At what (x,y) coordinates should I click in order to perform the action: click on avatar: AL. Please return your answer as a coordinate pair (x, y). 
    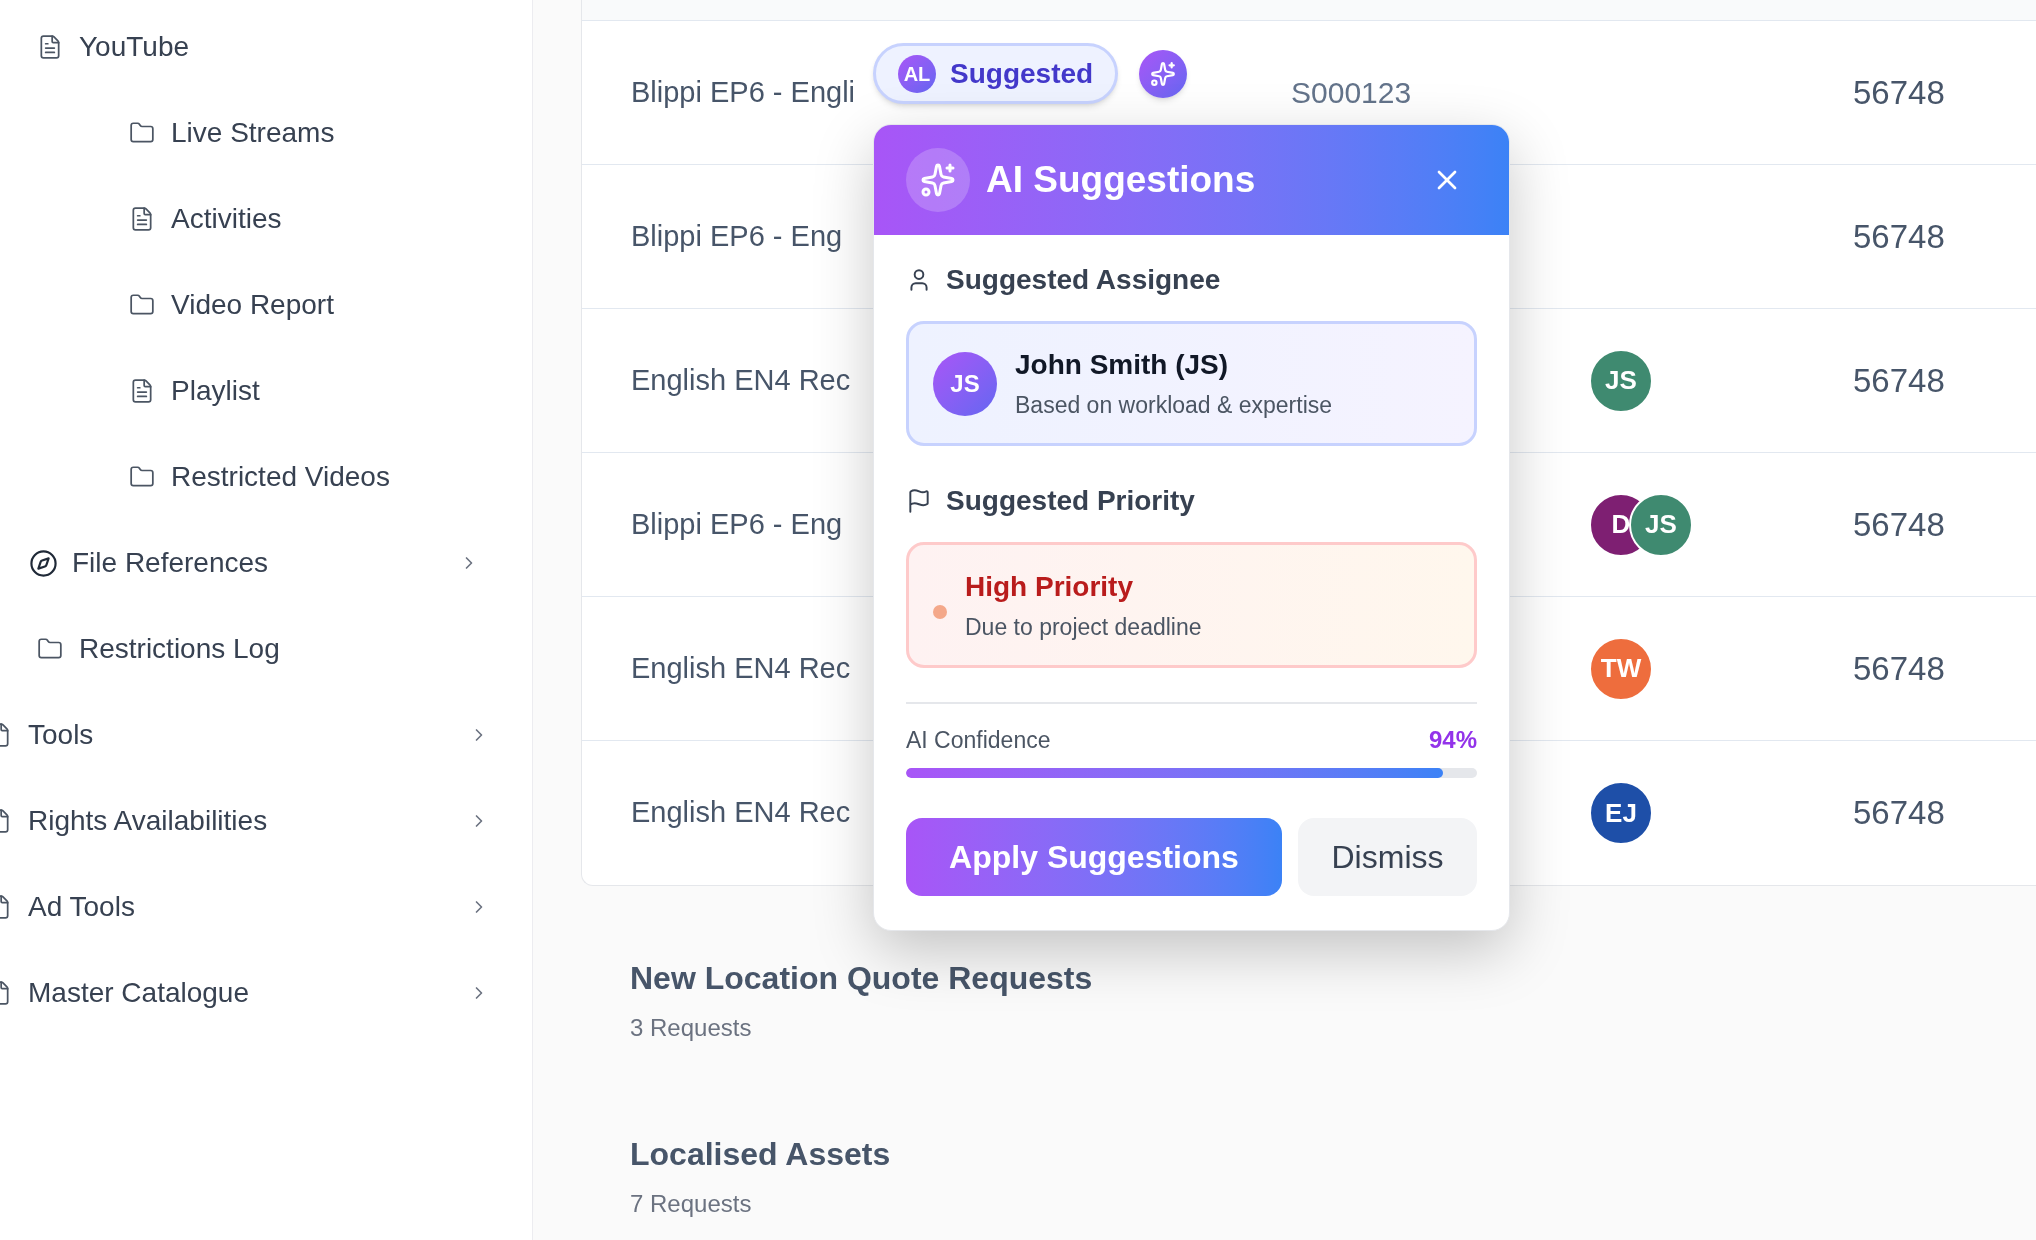
    Looking at the image, I should click on (917, 73).